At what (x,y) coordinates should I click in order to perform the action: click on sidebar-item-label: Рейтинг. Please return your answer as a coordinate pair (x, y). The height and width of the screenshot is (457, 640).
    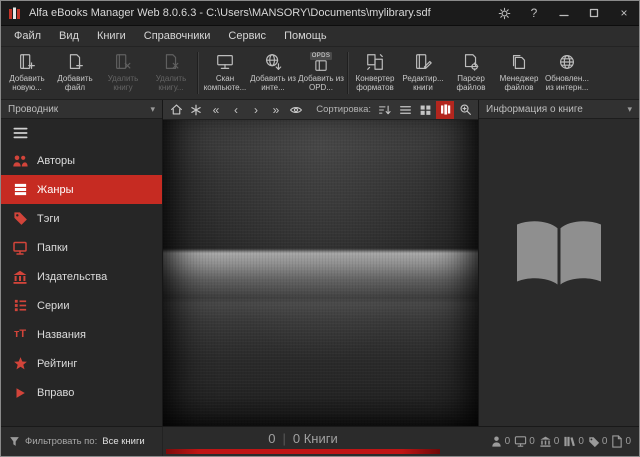
    Looking at the image, I should click on (57, 363).